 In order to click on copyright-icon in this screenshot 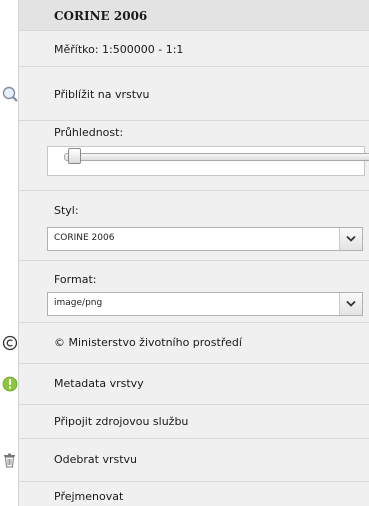, I will do `click(10, 343)`.